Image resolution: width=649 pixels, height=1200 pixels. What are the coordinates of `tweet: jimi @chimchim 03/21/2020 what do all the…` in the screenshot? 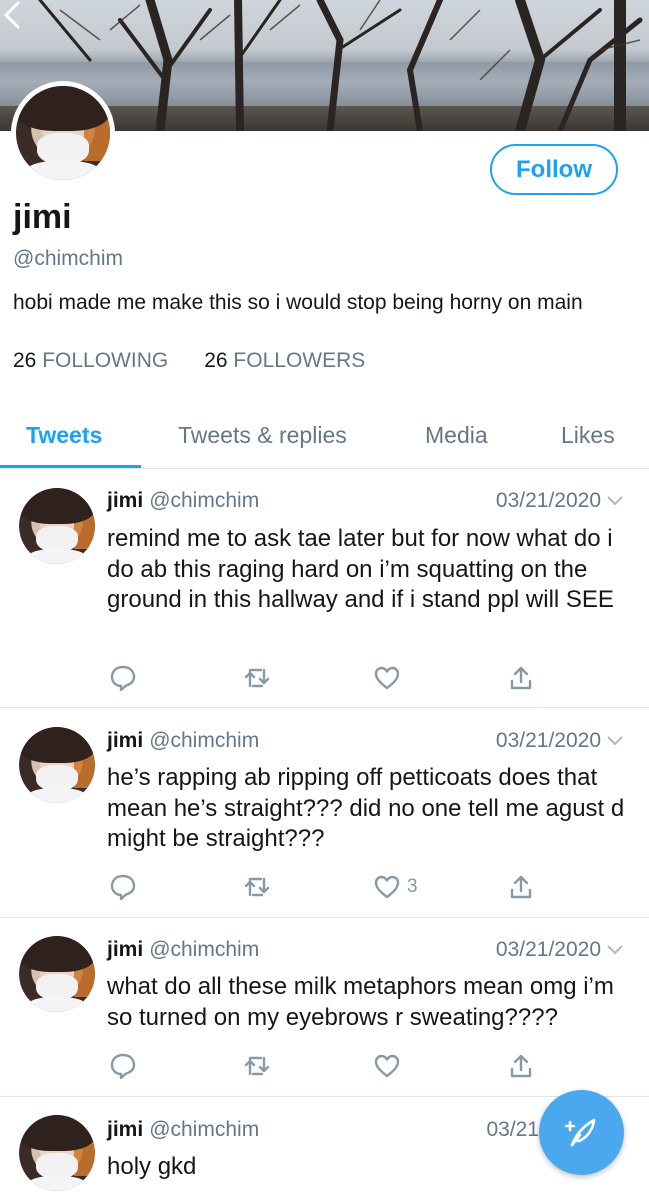 It's located at (324, 1007).